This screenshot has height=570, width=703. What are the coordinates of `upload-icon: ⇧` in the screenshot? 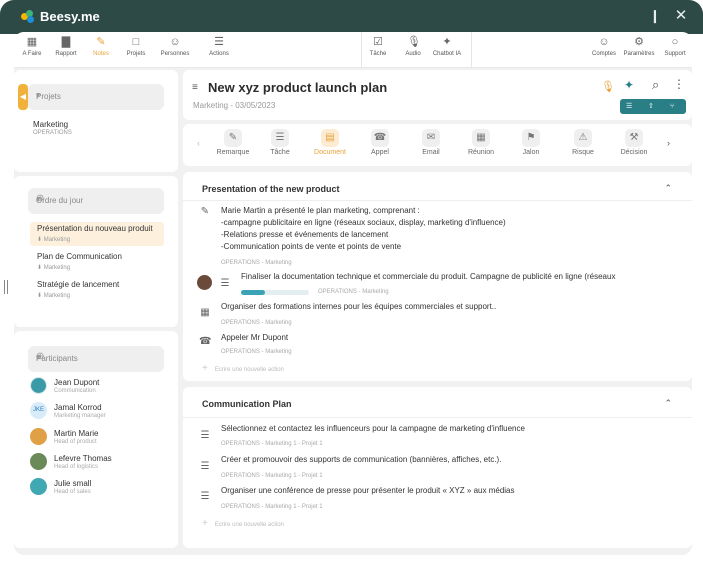 It's located at (651, 106).